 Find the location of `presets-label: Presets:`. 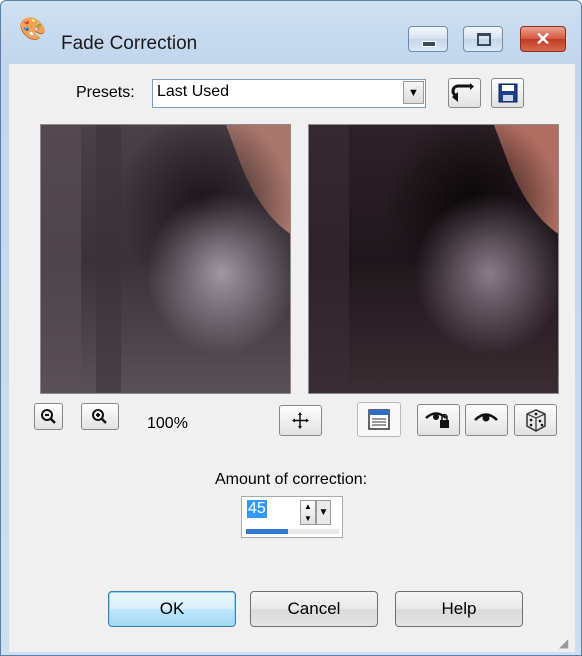

presets-label: Presets: is located at coordinates (105, 92).